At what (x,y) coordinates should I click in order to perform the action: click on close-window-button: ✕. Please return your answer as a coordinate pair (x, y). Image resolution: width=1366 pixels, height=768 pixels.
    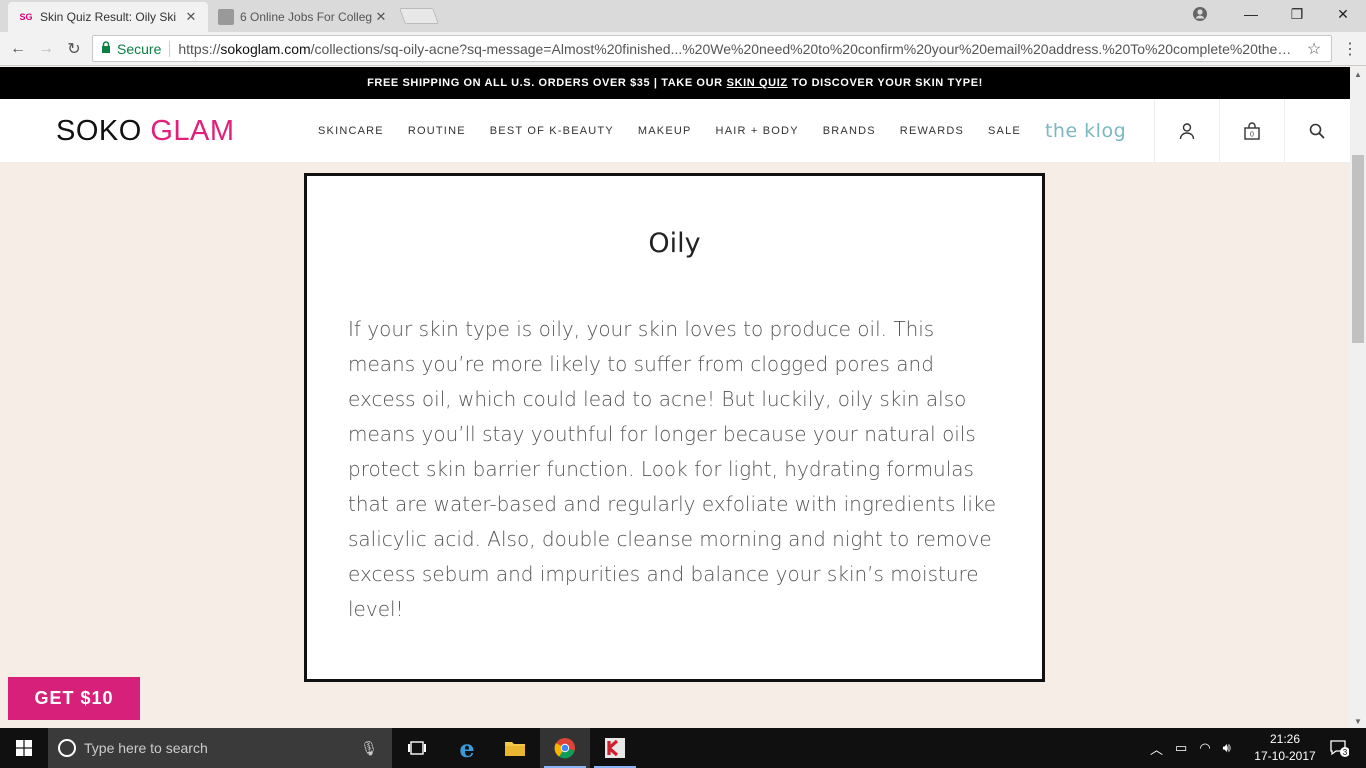
    Looking at the image, I should click on (1343, 14).